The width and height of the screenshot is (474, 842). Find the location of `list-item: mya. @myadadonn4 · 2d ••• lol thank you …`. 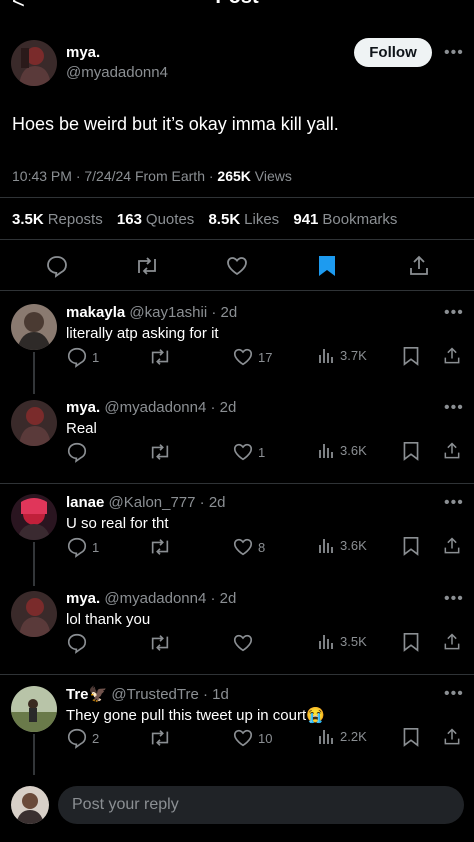

list-item: mya. @myadadonn4 · 2d ••• lol thank you … is located at coordinates (237, 630).